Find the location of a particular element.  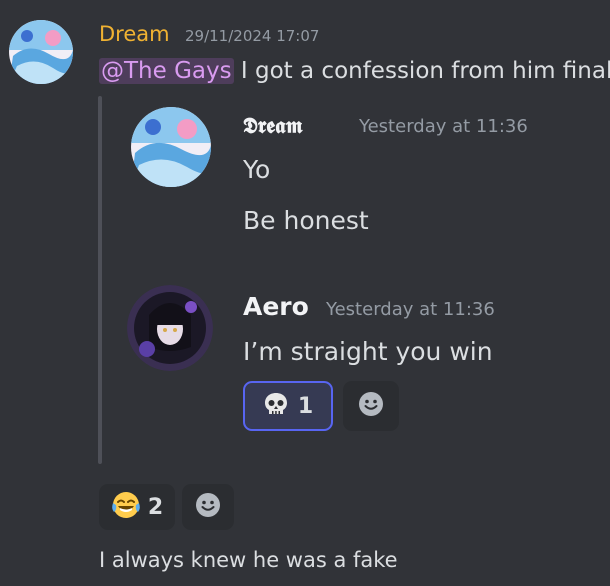

skull-icon is located at coordinates (276, 406).